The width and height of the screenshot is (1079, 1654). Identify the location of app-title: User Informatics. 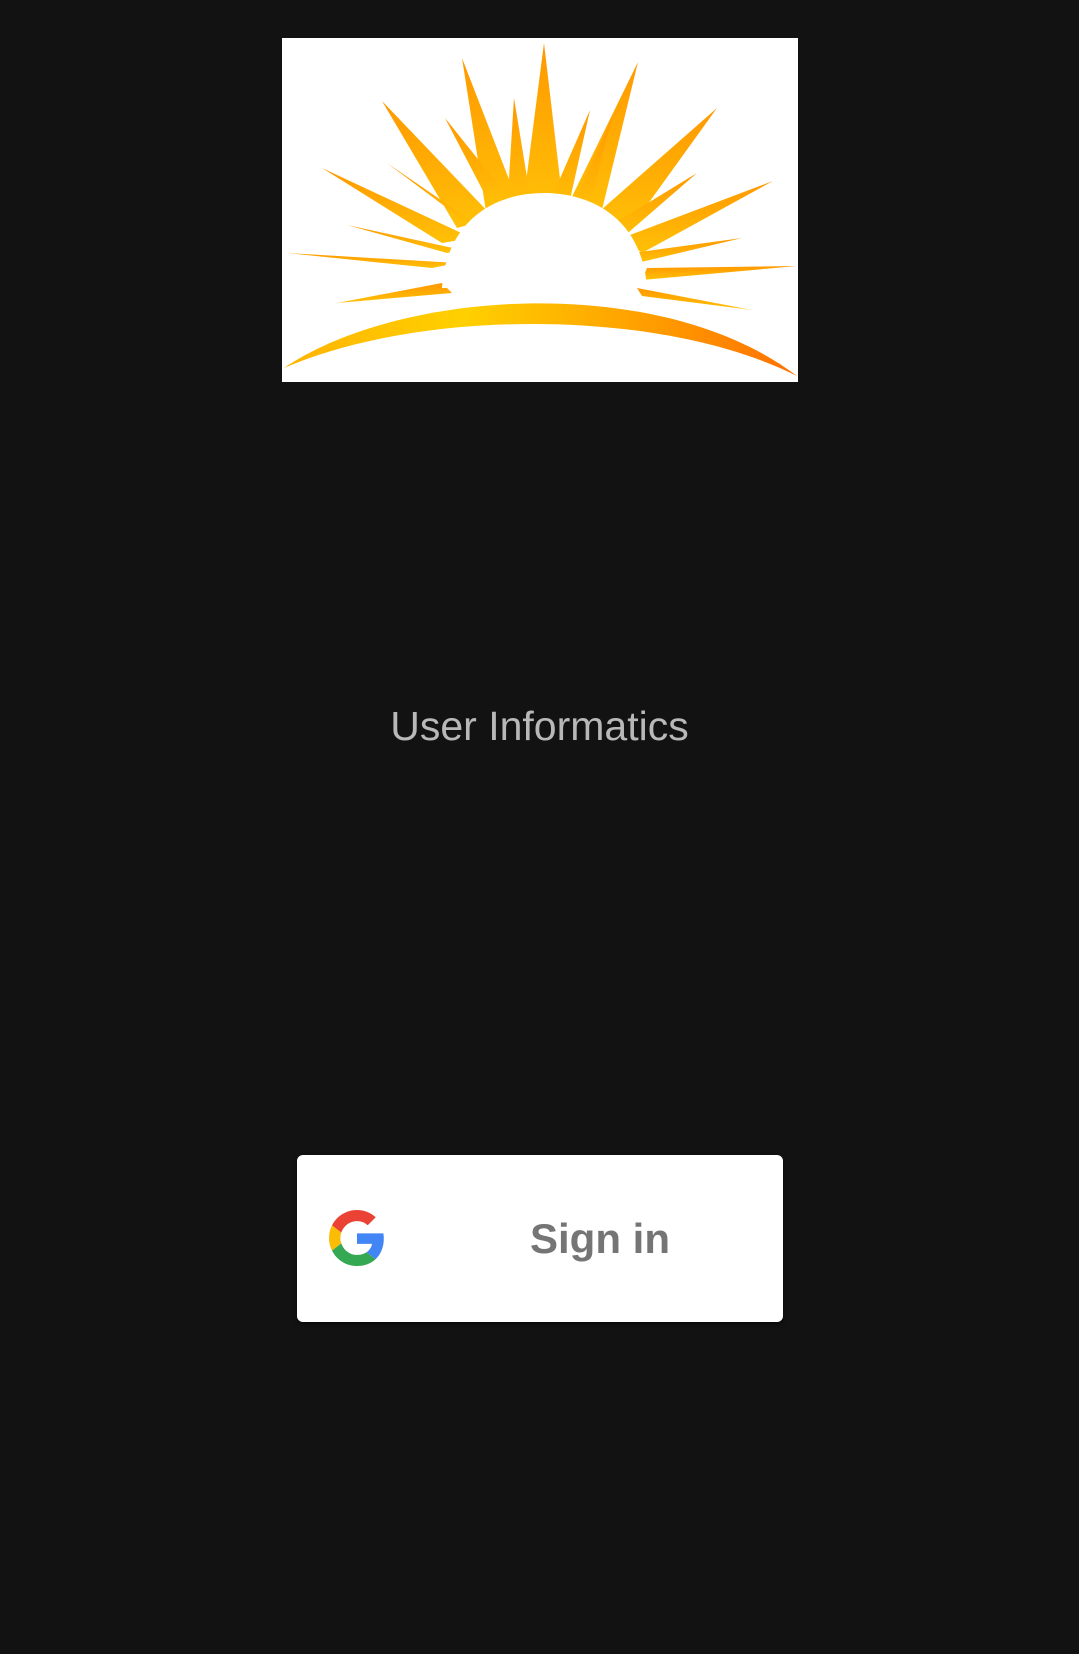
(539, 726).